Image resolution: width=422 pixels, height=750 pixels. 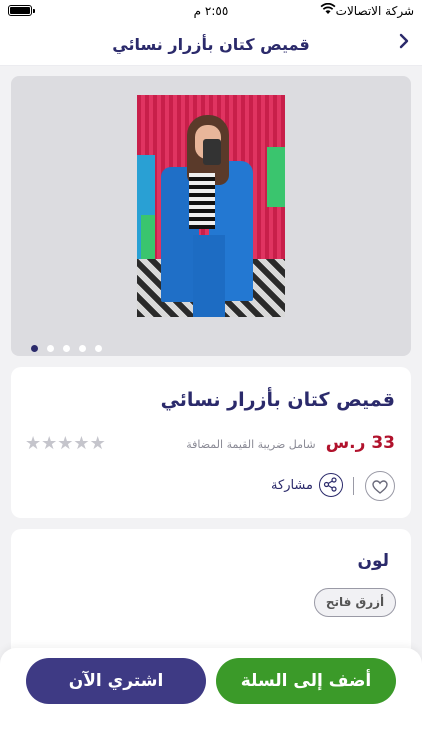 I want to click on color-chip: أزرق فاتح, so click(x=355, y=602).